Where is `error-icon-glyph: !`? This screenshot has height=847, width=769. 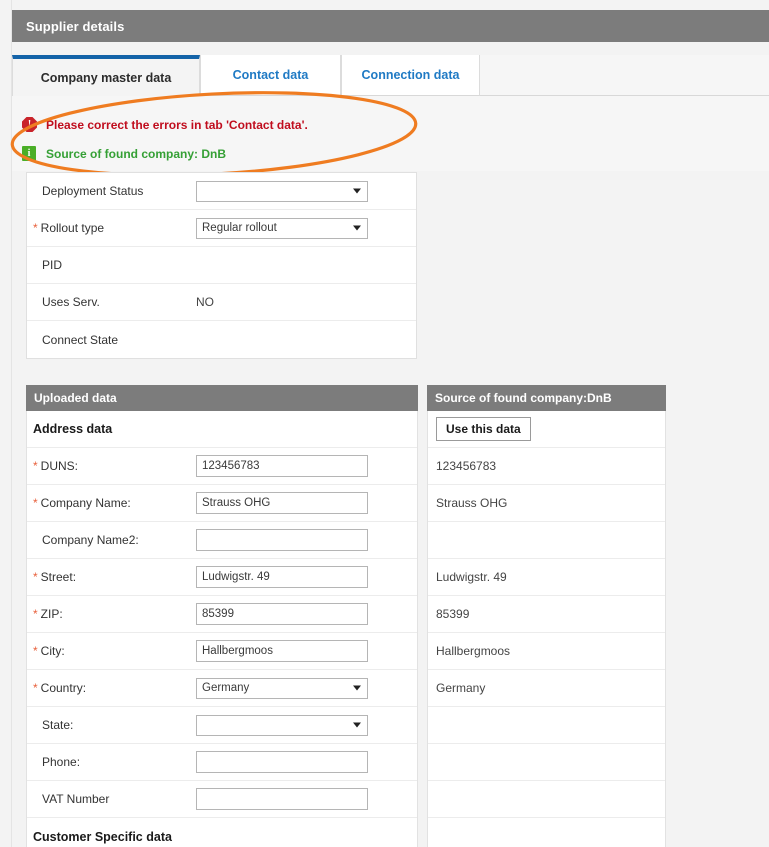
error-icon-glyph: ! is located at coordinates (29, 124).